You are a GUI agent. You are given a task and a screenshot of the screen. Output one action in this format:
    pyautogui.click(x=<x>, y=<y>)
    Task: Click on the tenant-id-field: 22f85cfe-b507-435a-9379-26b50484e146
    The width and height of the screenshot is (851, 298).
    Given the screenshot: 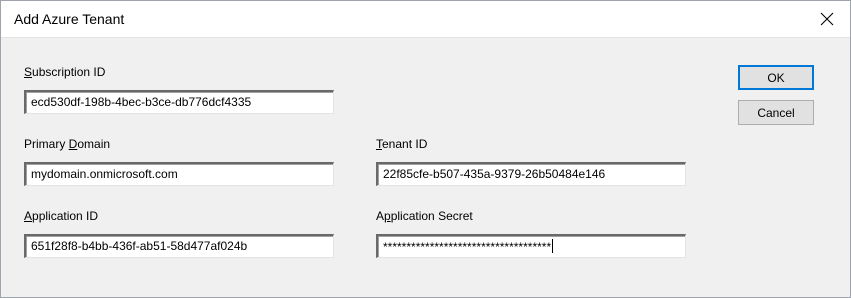 What is the action you would take?
    pyautogui.click(x=531, y=174)
    